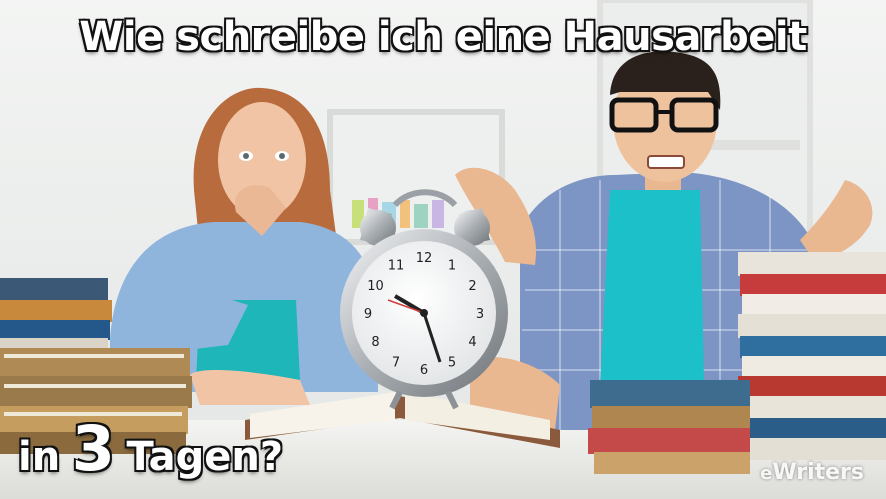 This screenshot has width=886, height=499. Describe the element at coordinates (93, 448) in the screenshot. I see `subline-number: 3` at that location.